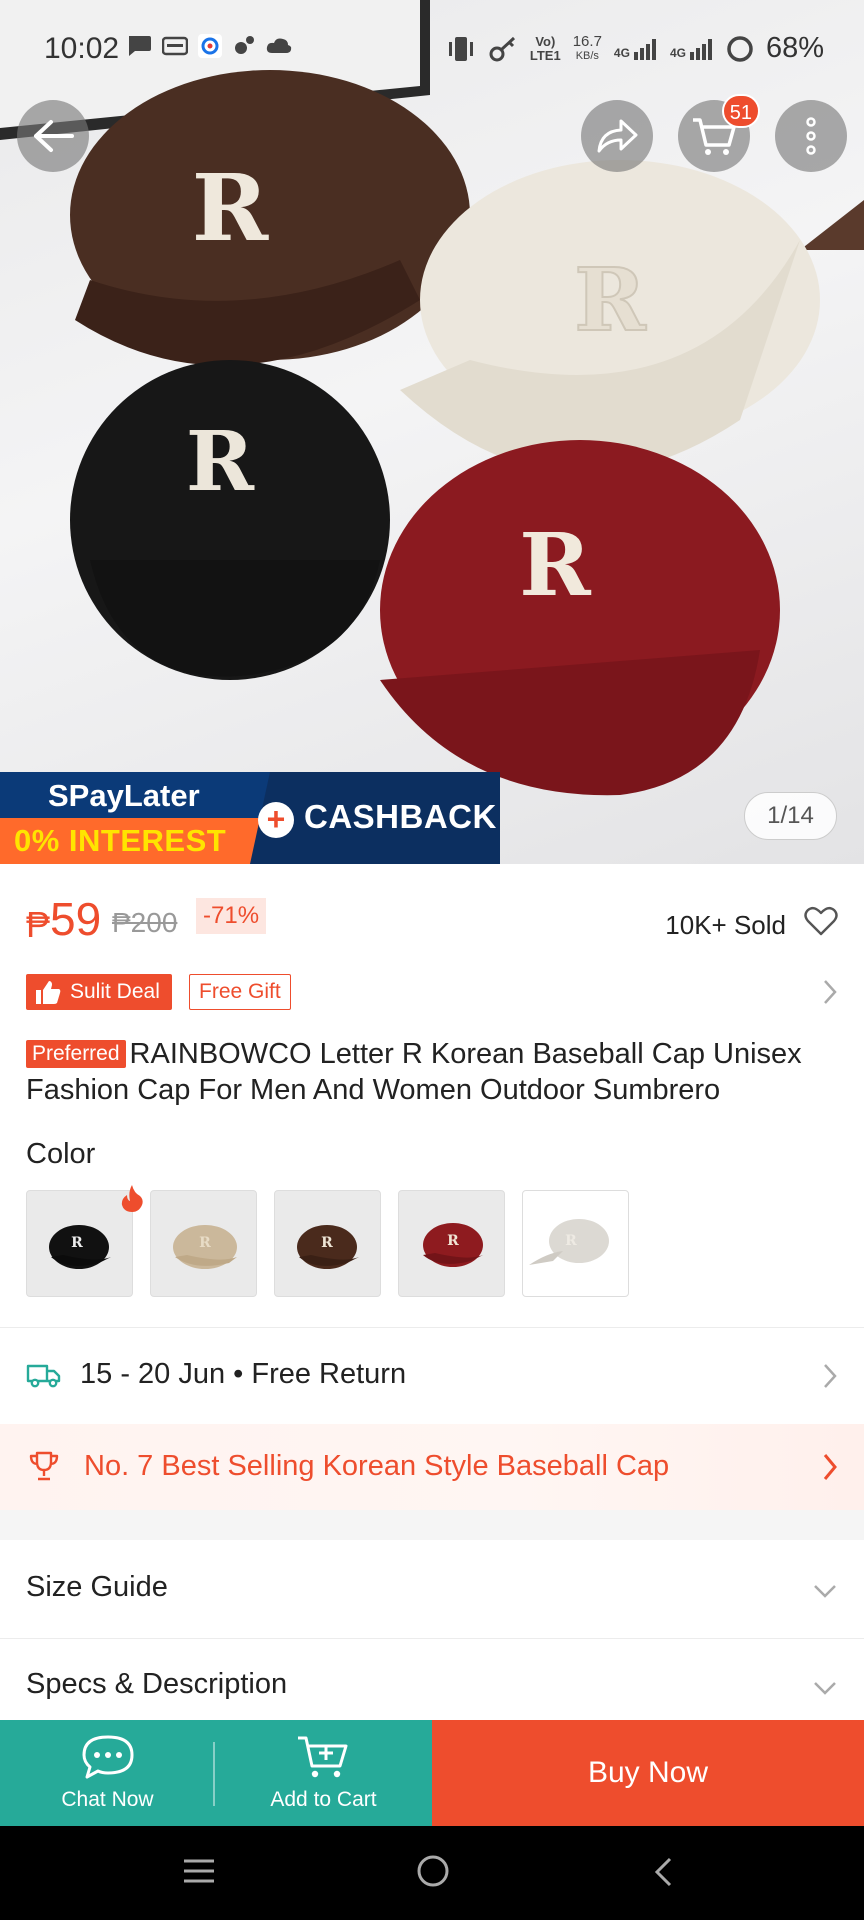  I want to click on back-button, so click(53, 136).